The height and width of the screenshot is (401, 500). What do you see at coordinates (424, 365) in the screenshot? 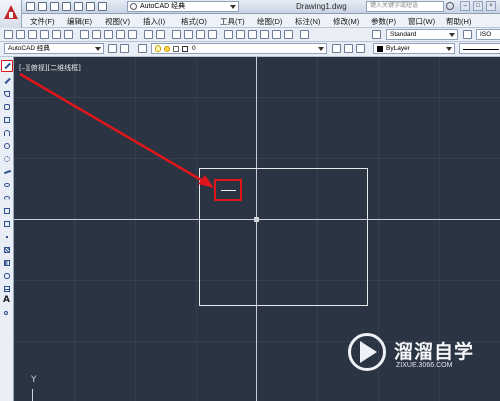
I see `watermark-url: ZIXUE.3066.COM` at bounding box center [424, 365].